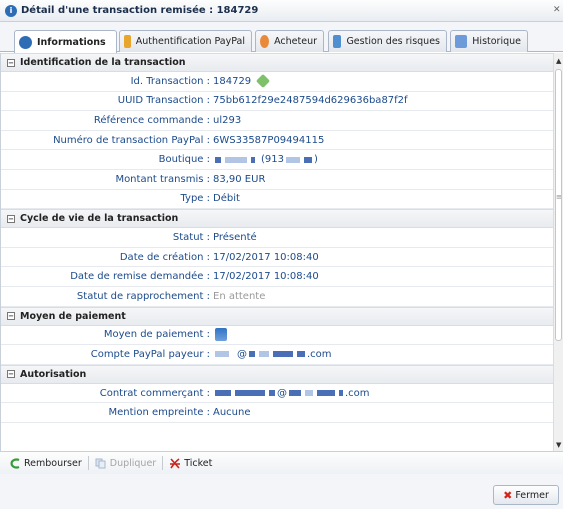 This screenshot has width=563, height=509. I want to click on row-compte-paypal: Compte PayPal payeur : @ .com, so click(277, 355).